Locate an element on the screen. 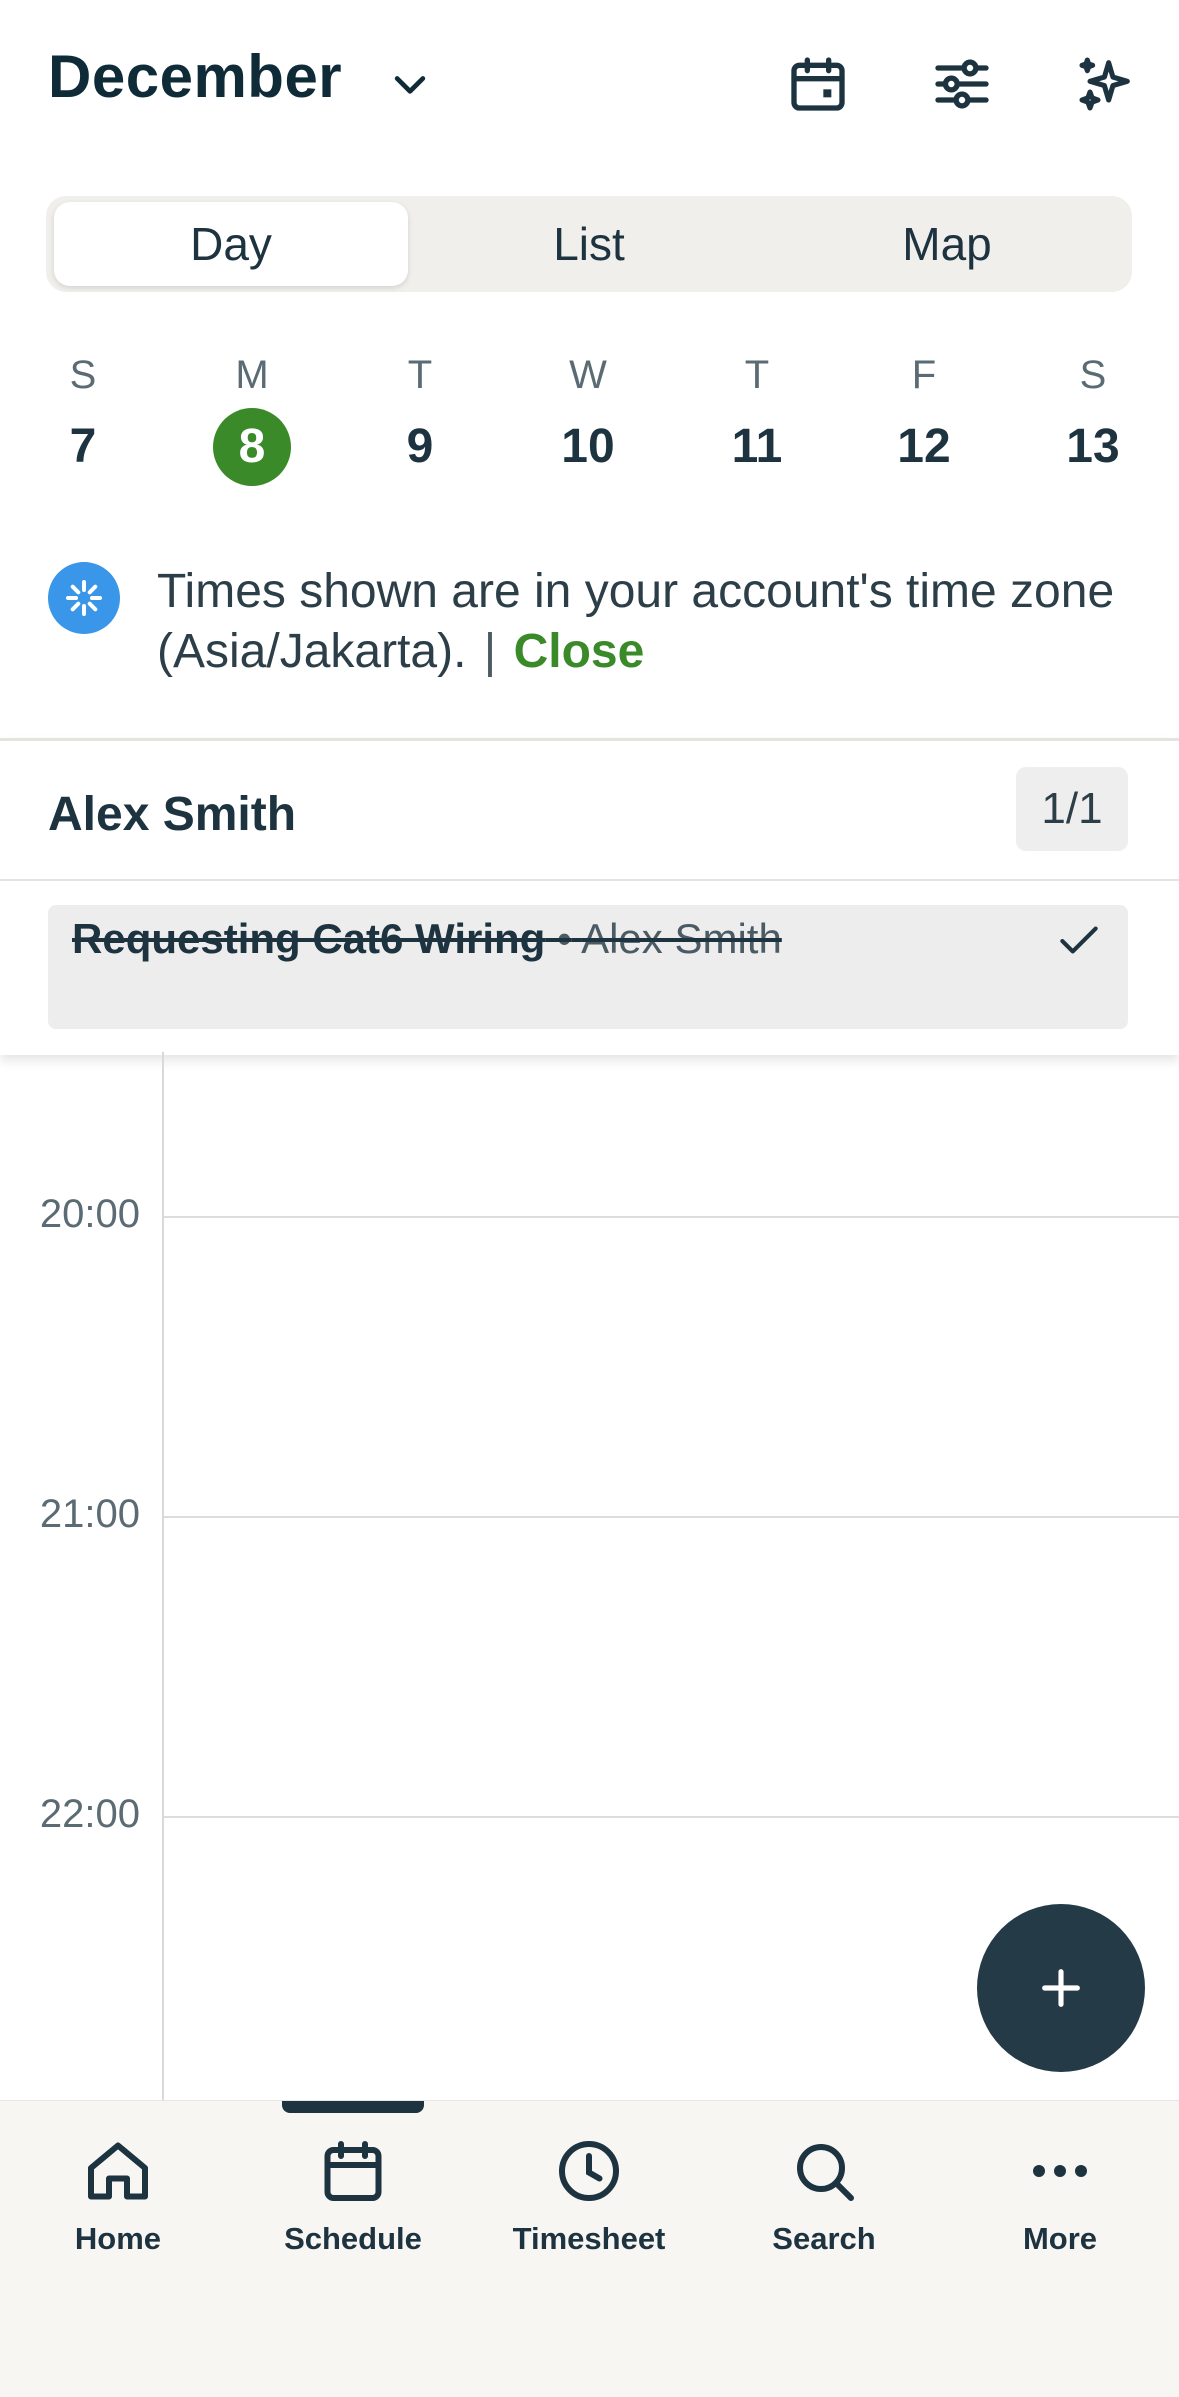 The width and height of the screenshot is (1179, 2397). divider is located at coordinates (589, 880).